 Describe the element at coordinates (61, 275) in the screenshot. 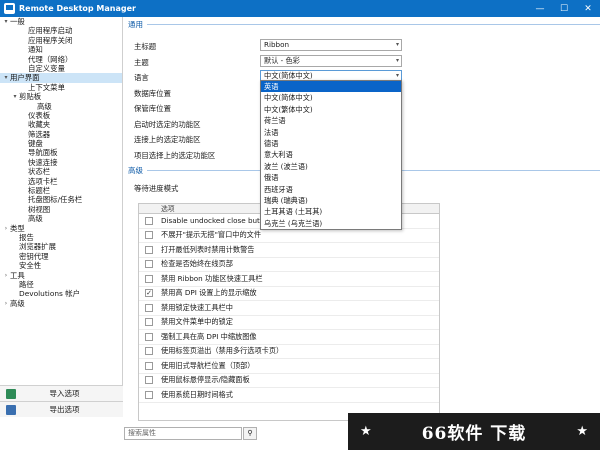

I see `tree-item: › 工具` at that location.